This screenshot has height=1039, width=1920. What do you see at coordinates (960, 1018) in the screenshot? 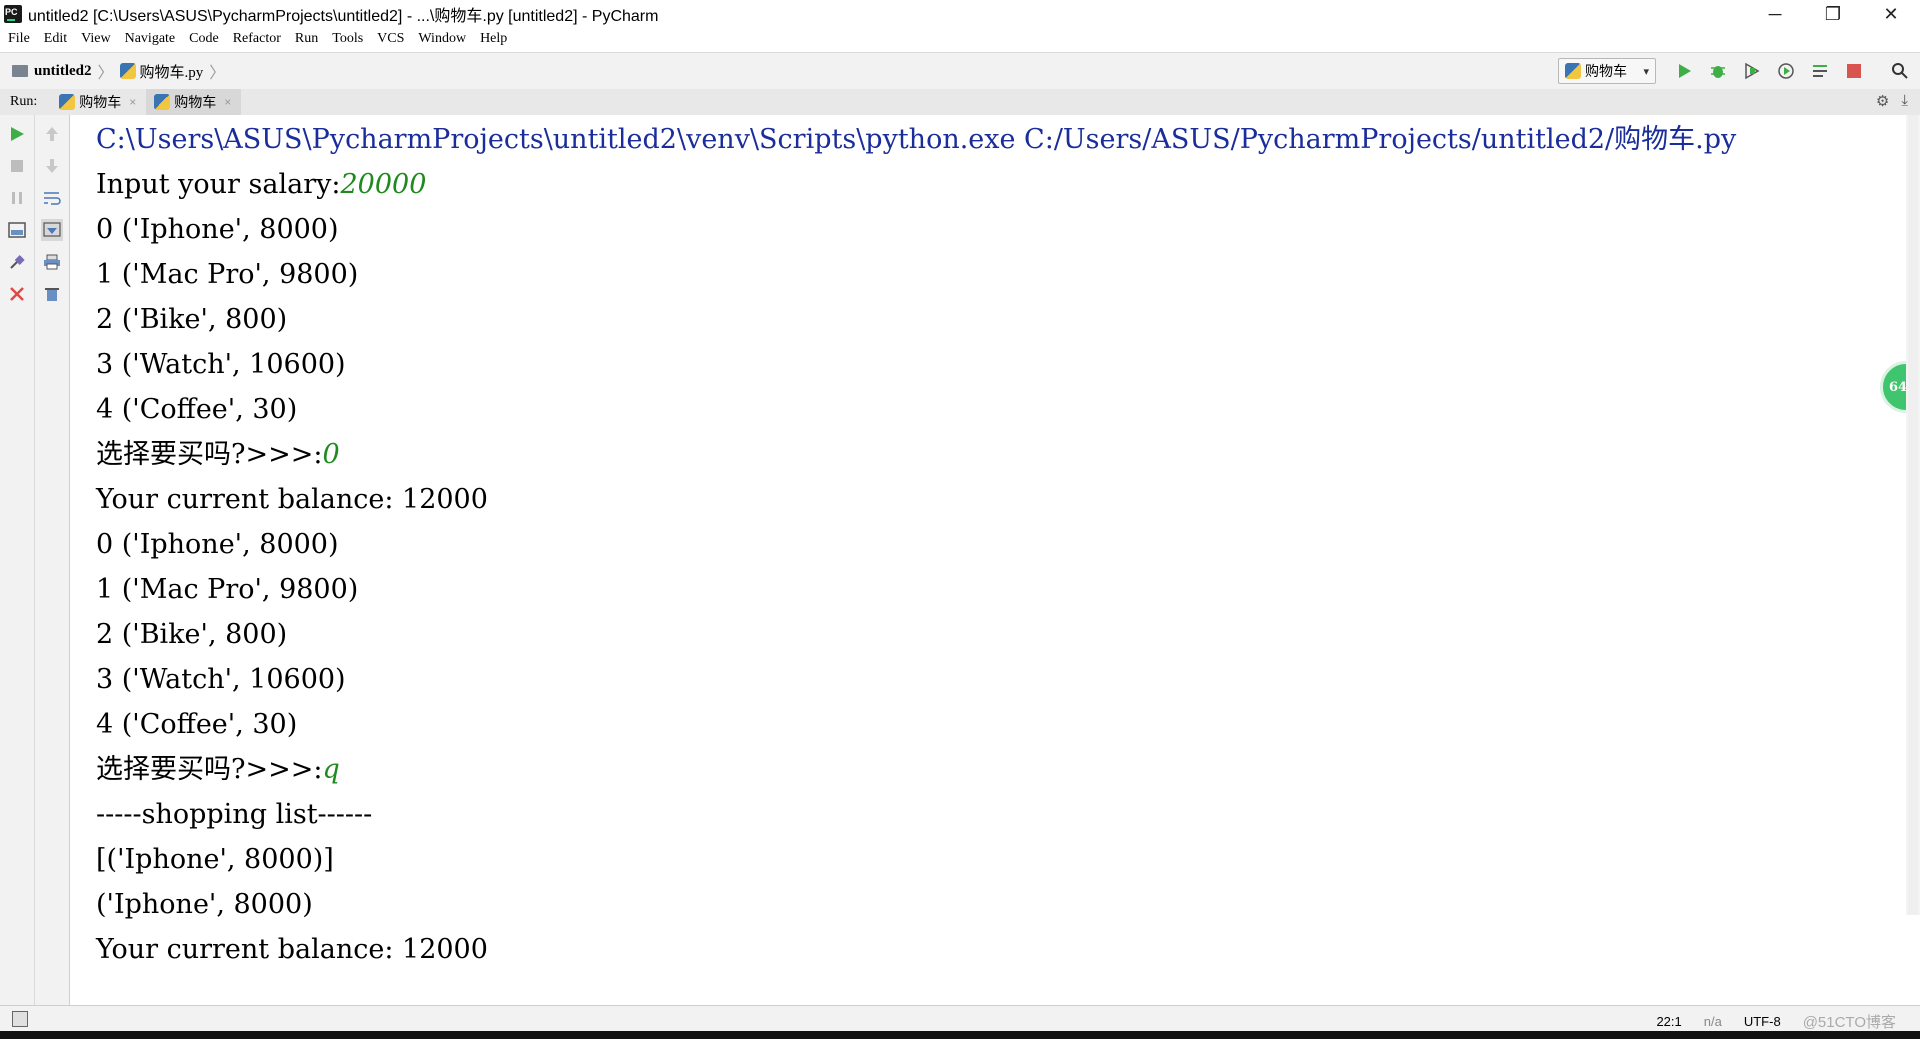
I see `status-bar: 22:1 n/a UTF-8 @51CTO博客` at bounding box center [960, 1018].